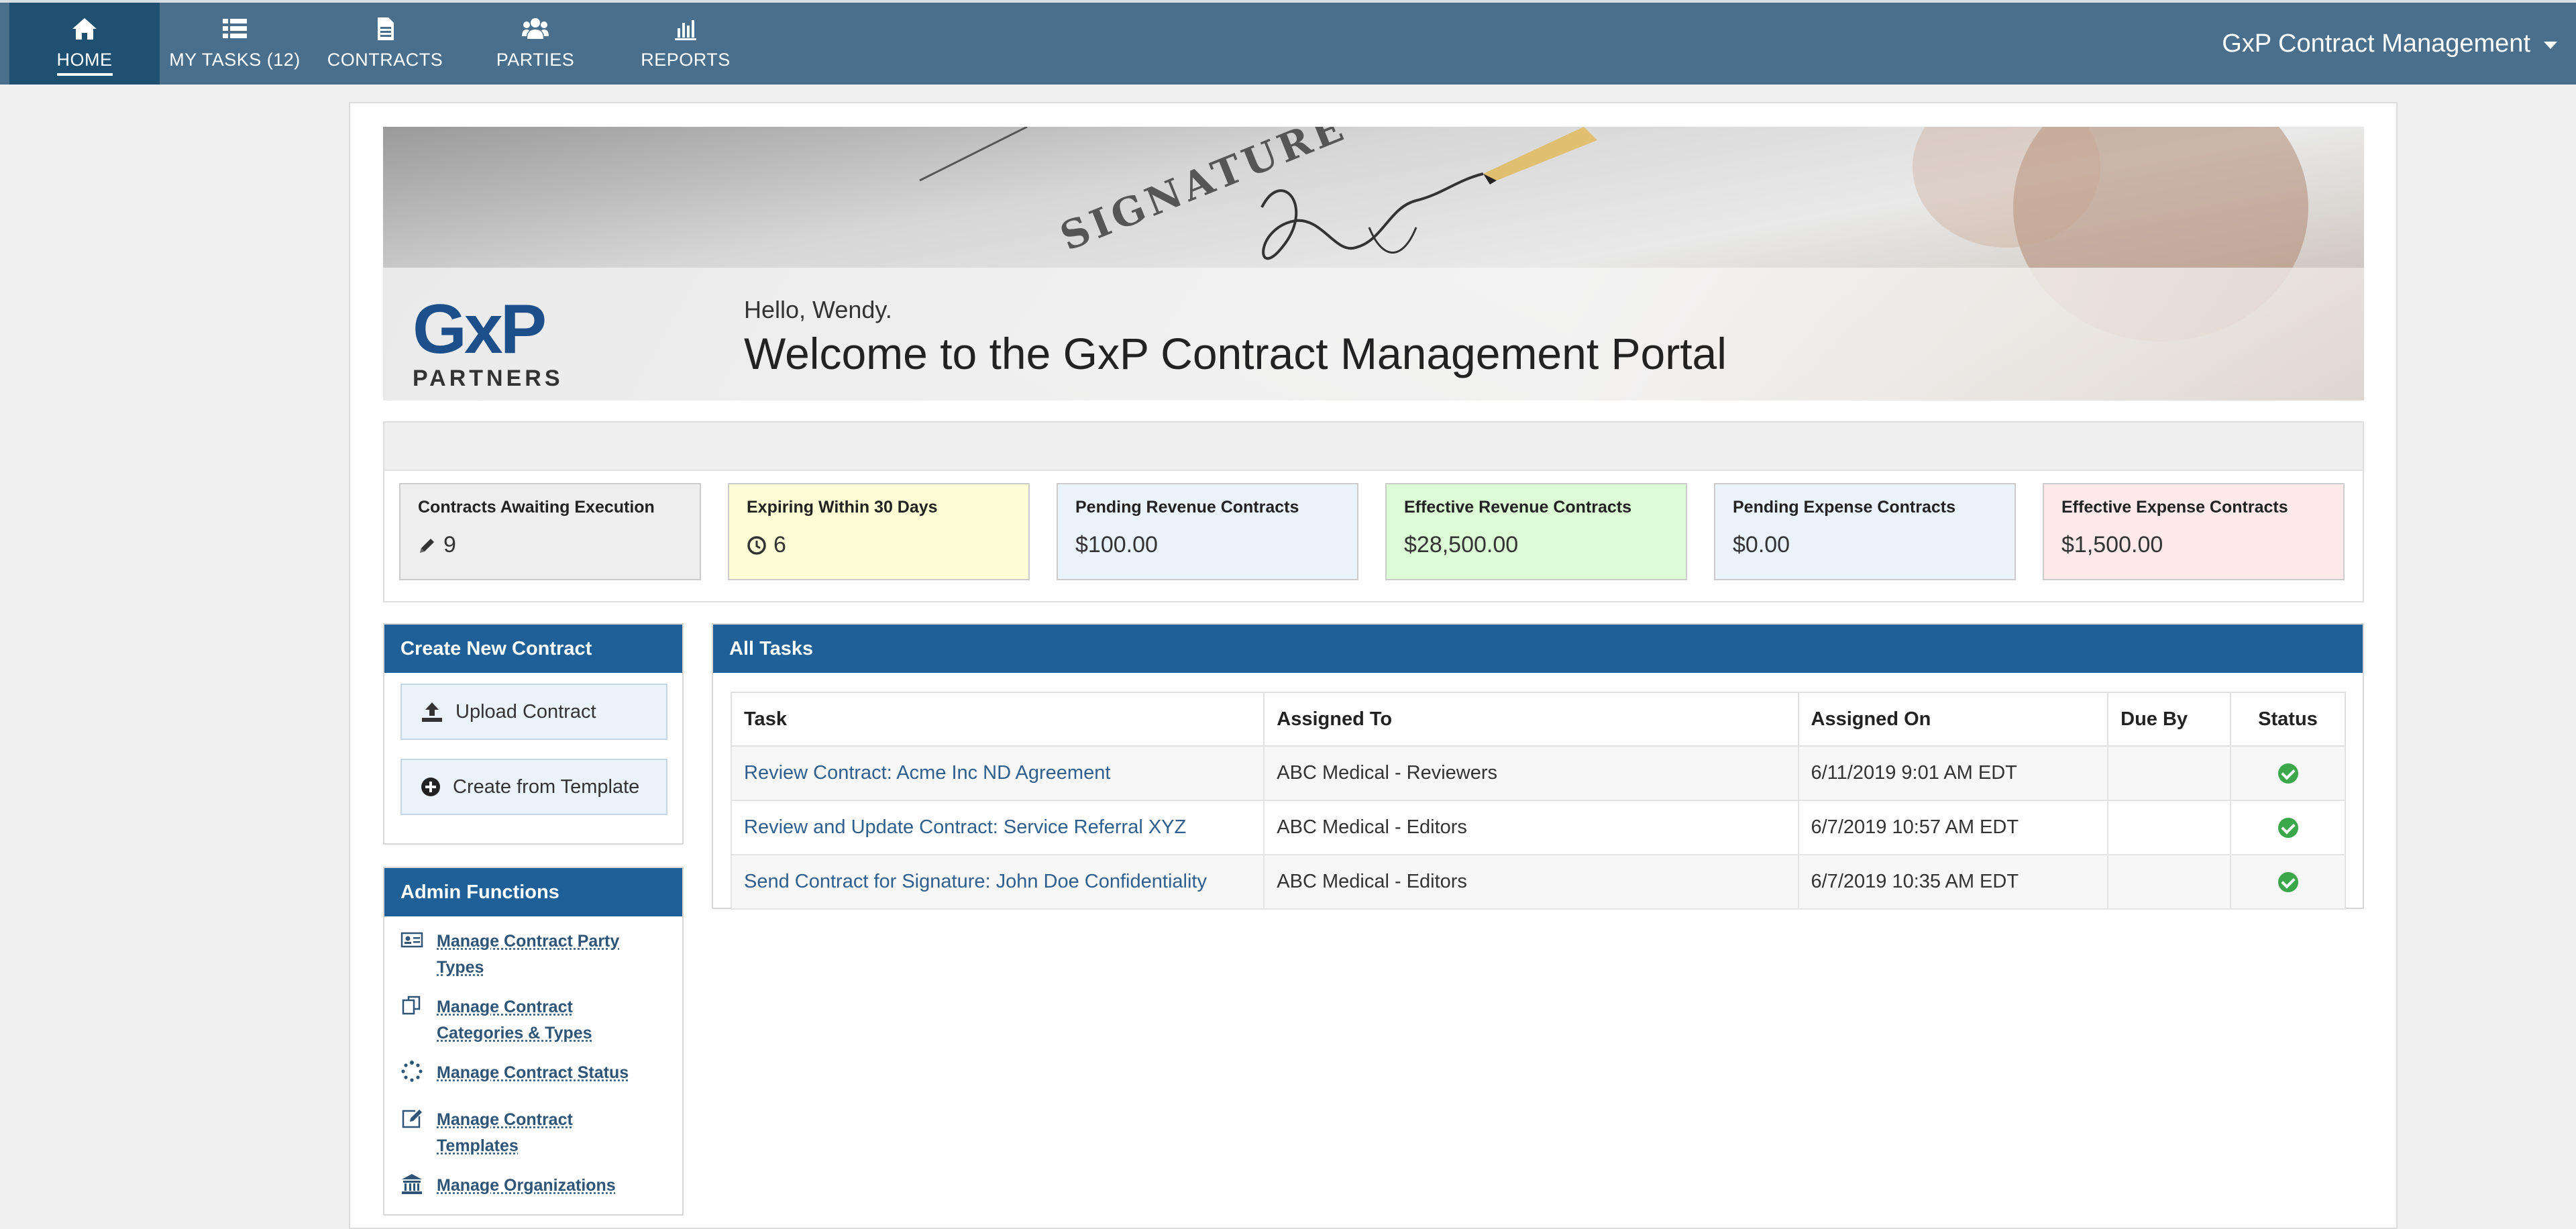 The image size is (2576, 1229). Describe the element at coordinates (1531, 773) in the screenshot. I see `assigned-to-cell: ABC Medical - Reviewers` at that location.